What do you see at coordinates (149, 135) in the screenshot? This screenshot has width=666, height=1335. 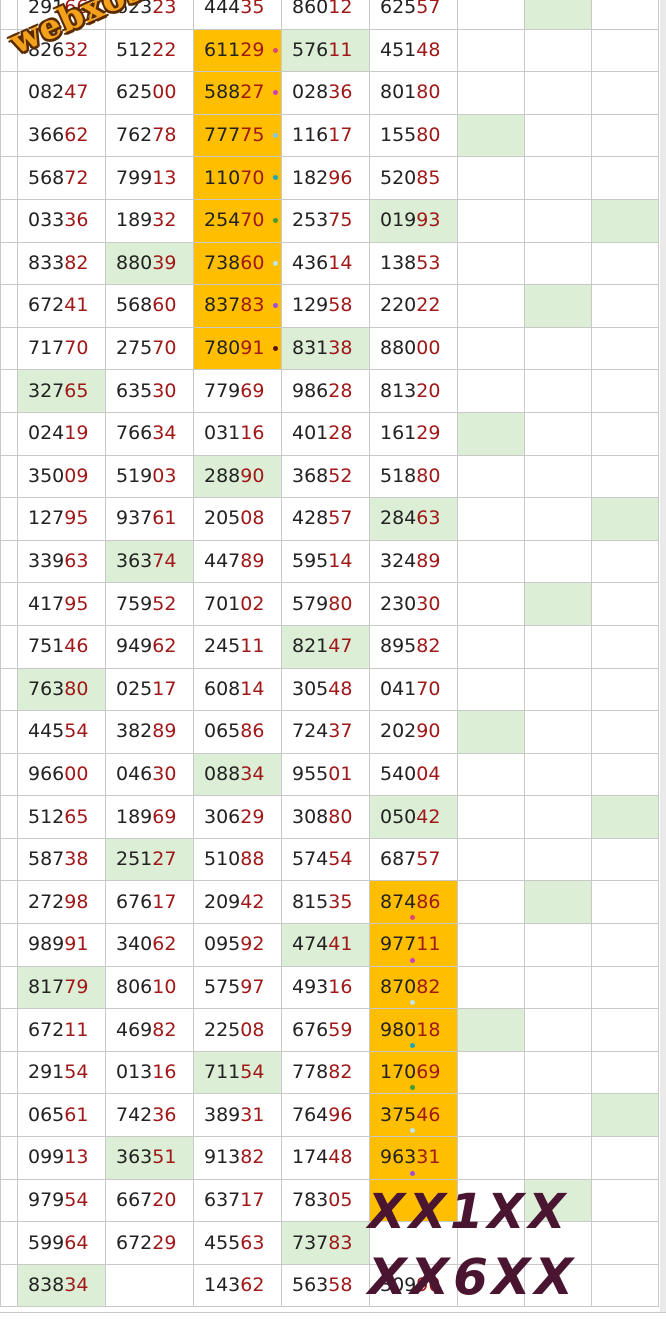 I see `number-cell: 76278` at bounding box center [149, 135].